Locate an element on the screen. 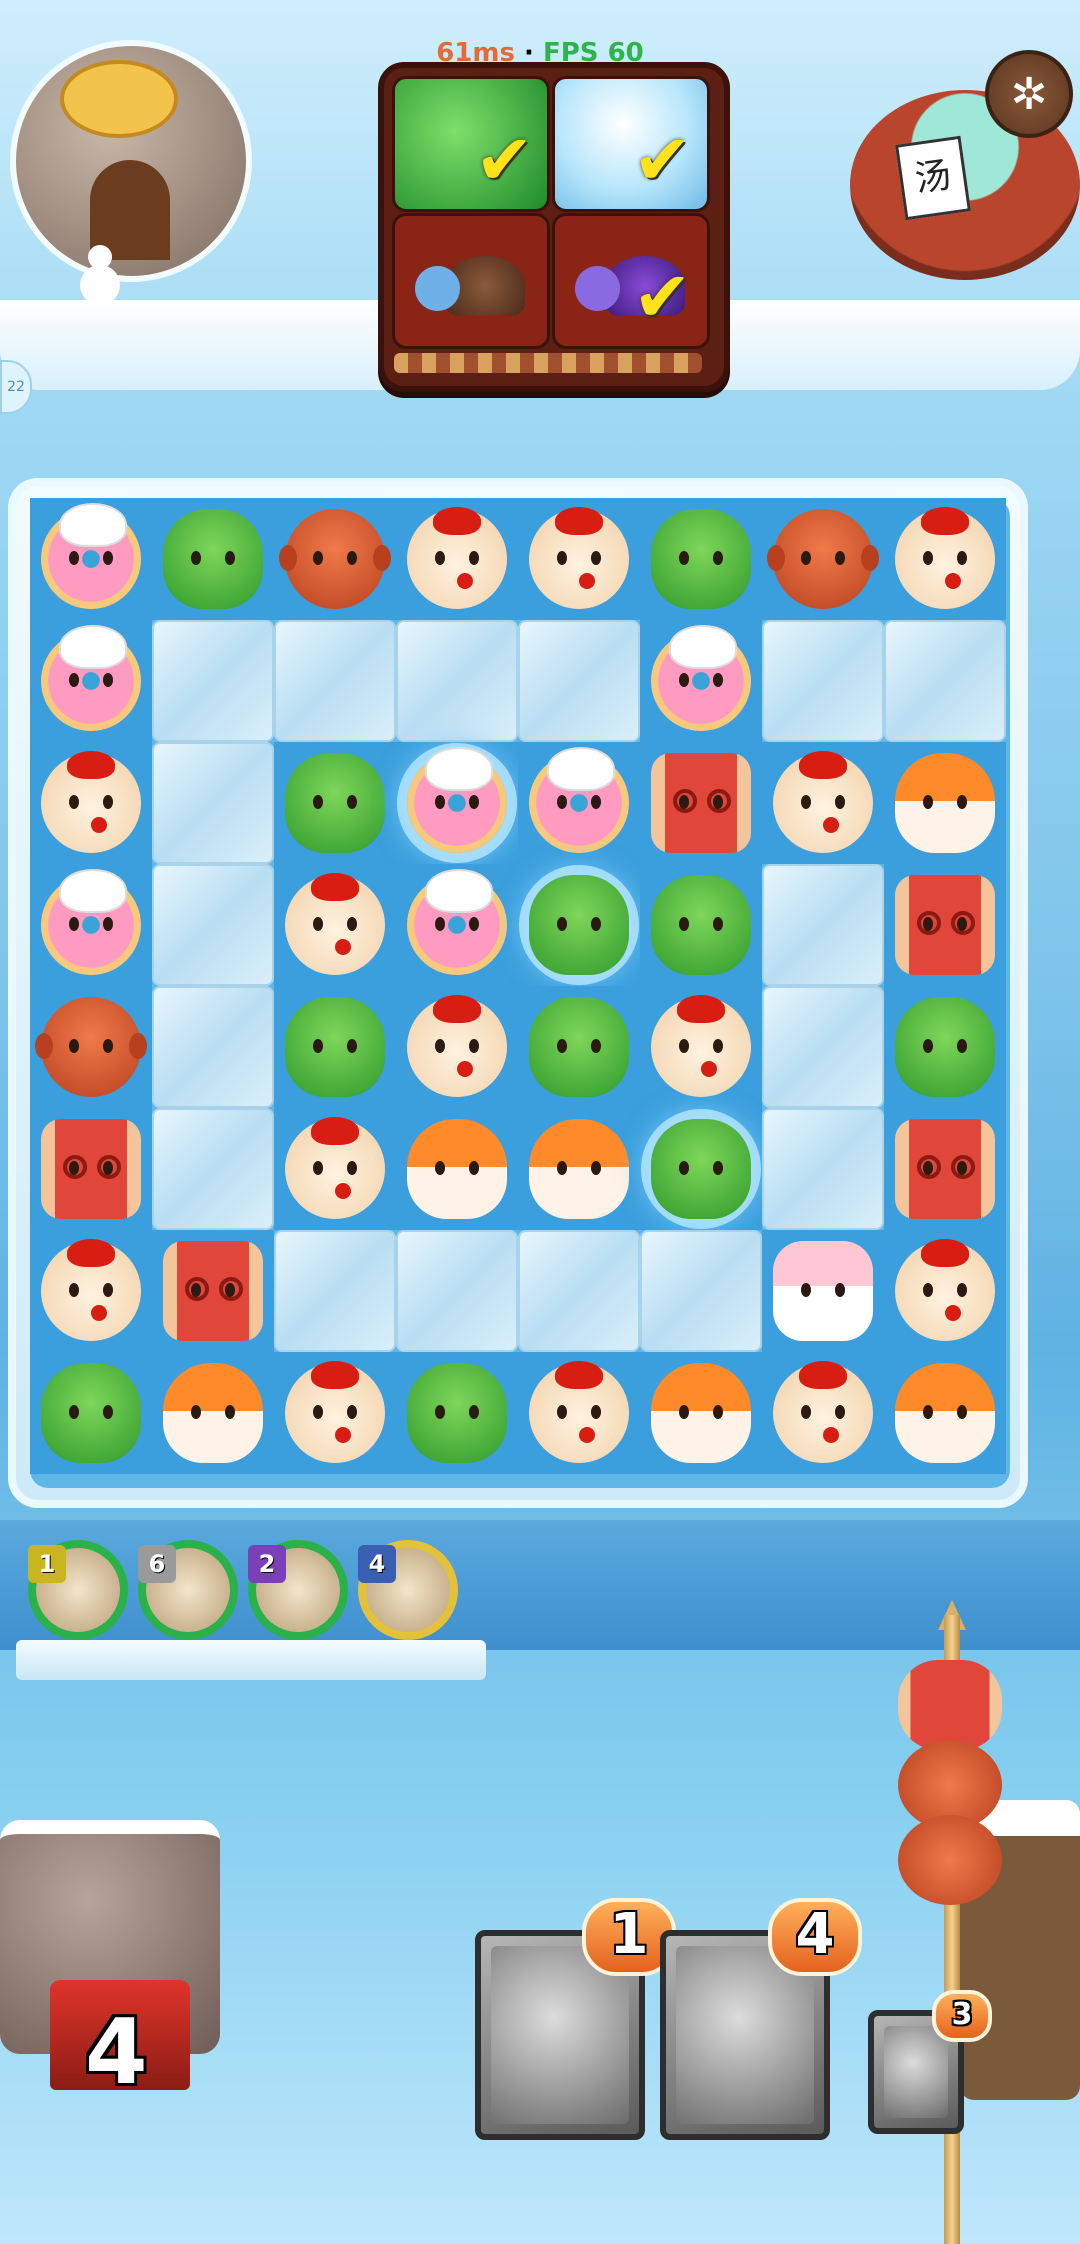  hero-level-badge: 1 is located at coordinates (47, 1564).